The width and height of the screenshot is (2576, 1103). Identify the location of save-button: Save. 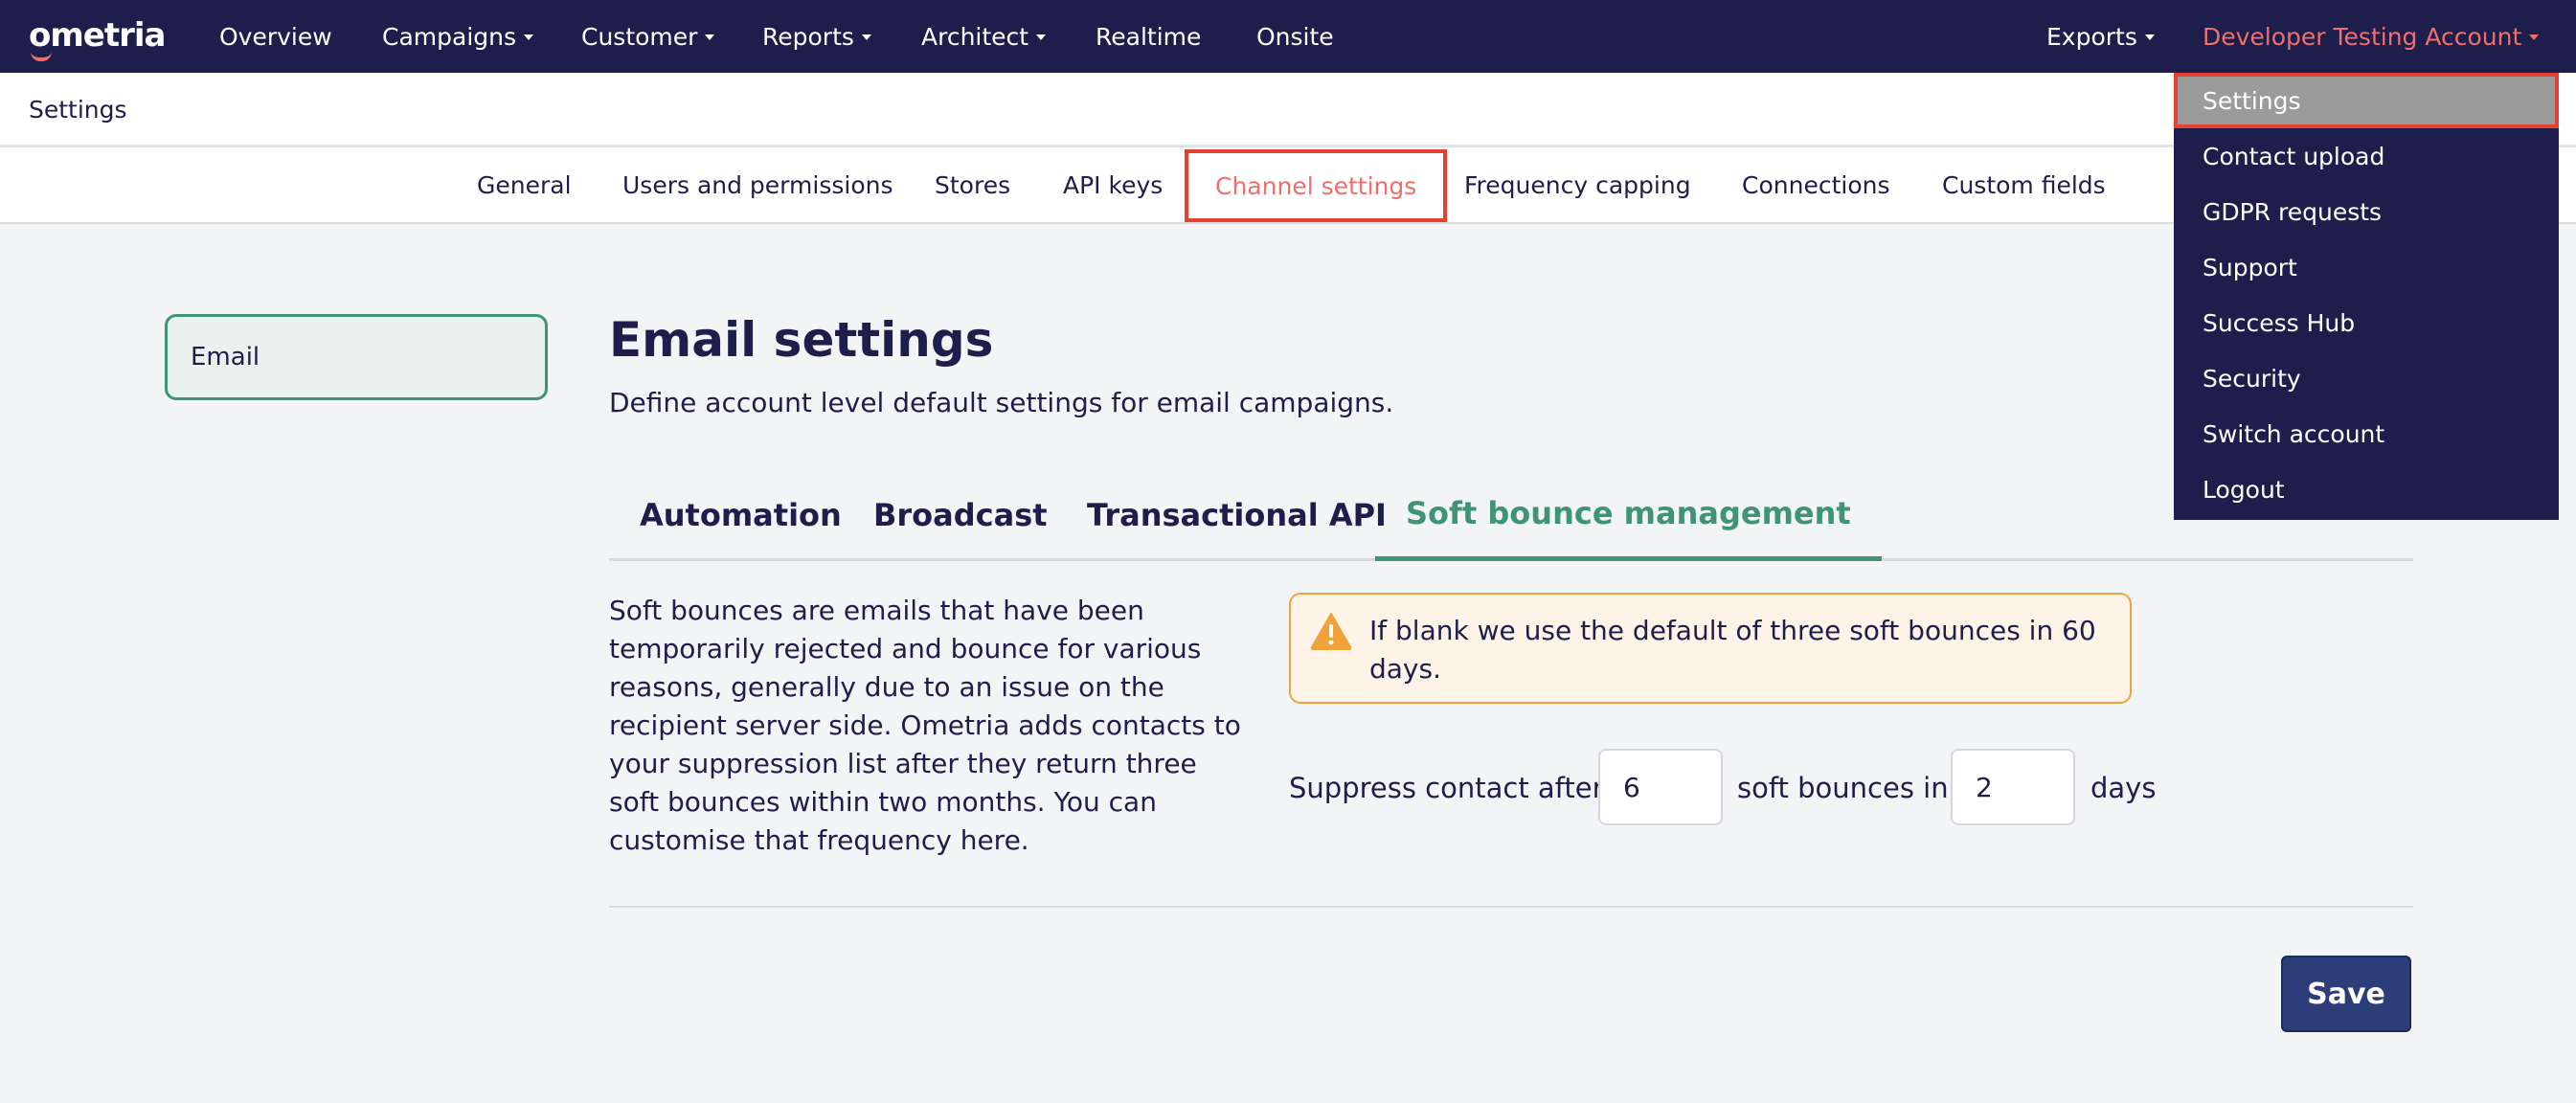
(2346, 994).